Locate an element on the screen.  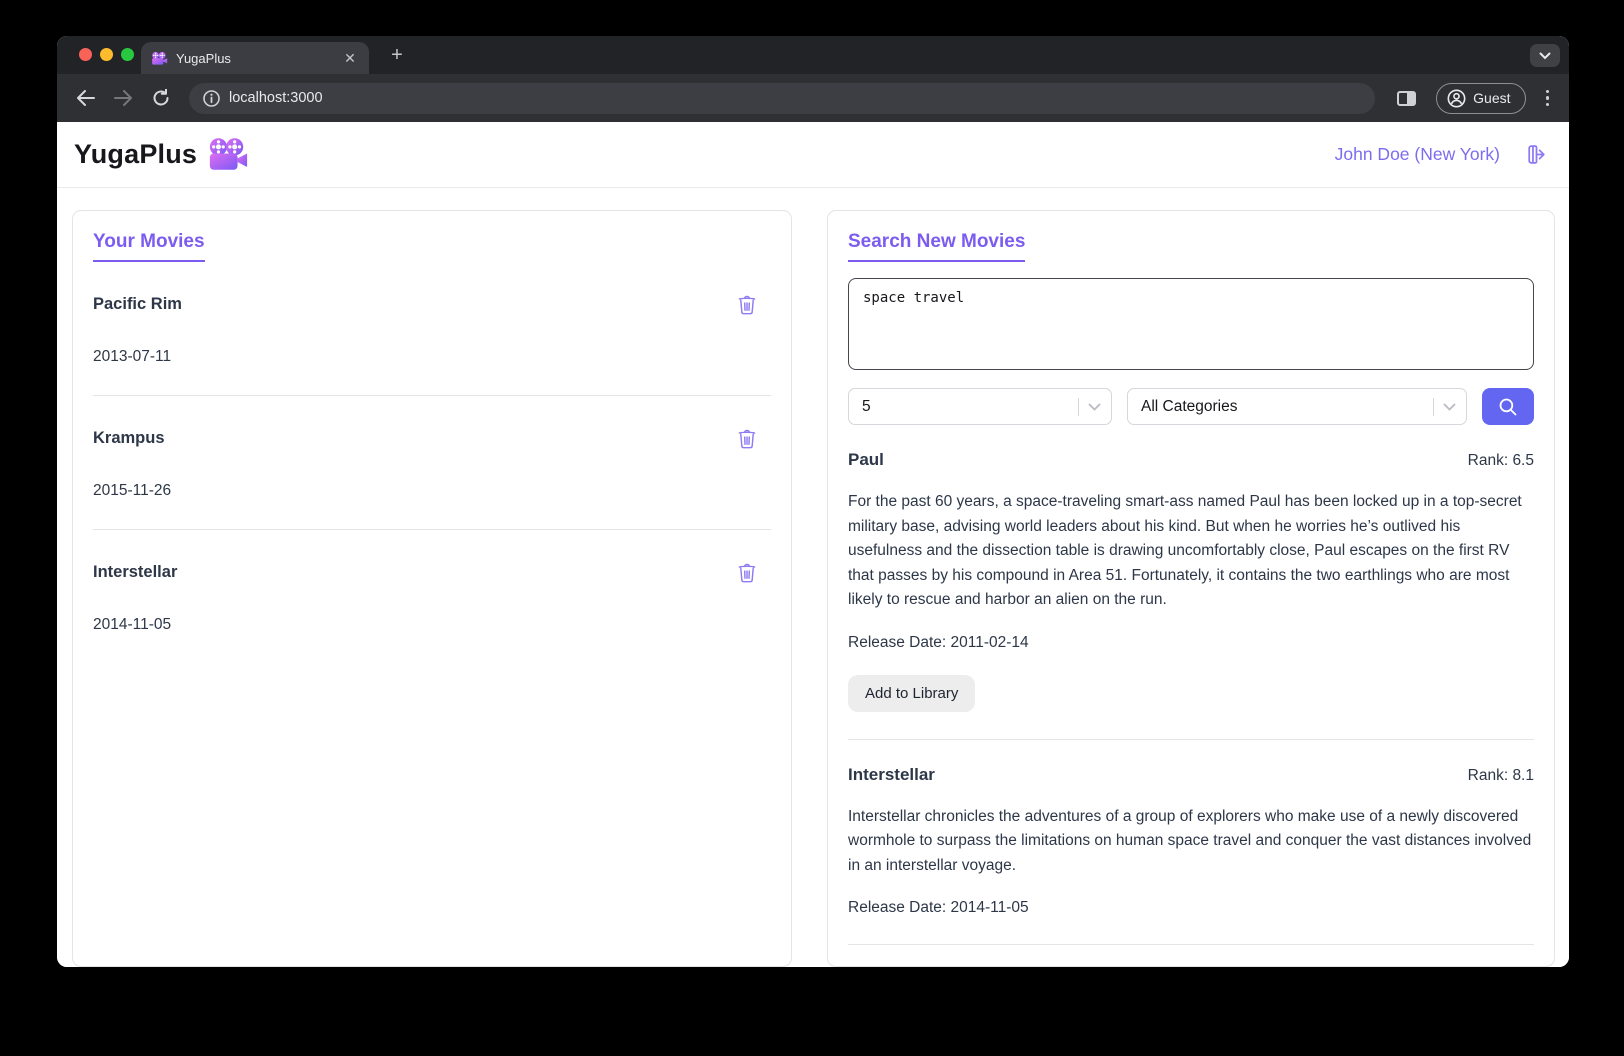
minimize-window-button is located at coordinates (106, 54).